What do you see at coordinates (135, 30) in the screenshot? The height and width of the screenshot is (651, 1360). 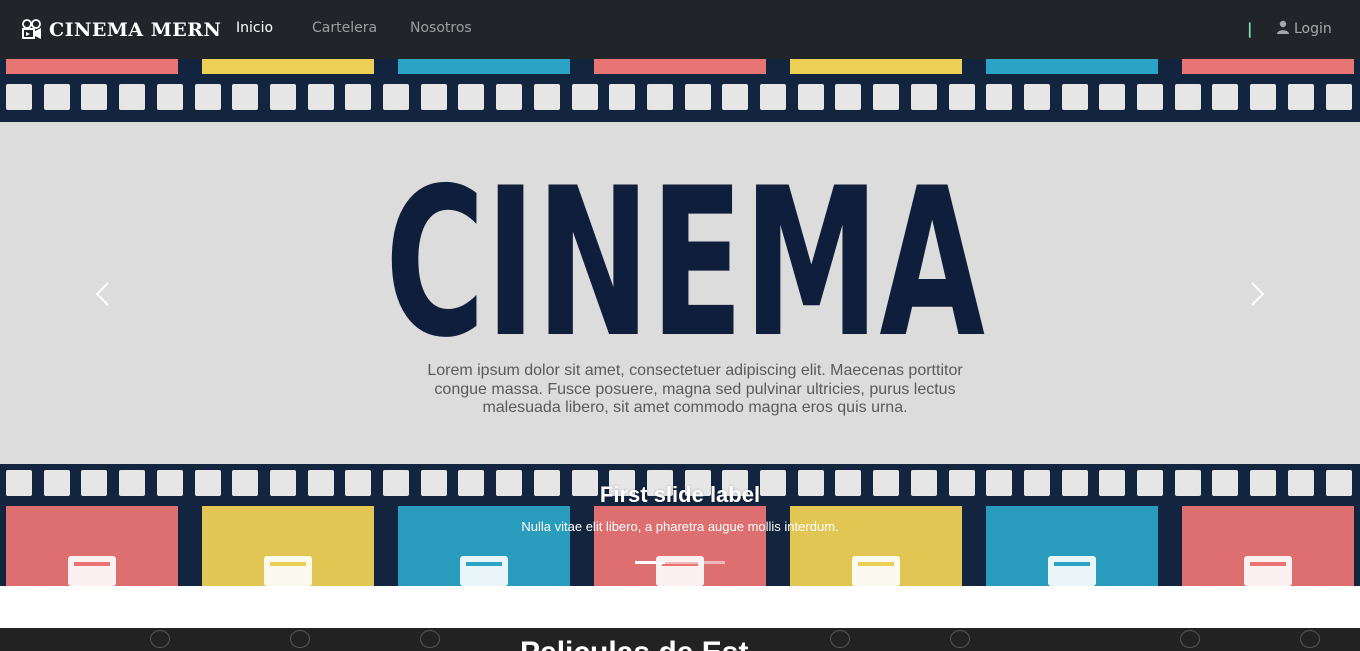 I see `brand-name: CINEMA MERN` at bounding box center [135, 30].